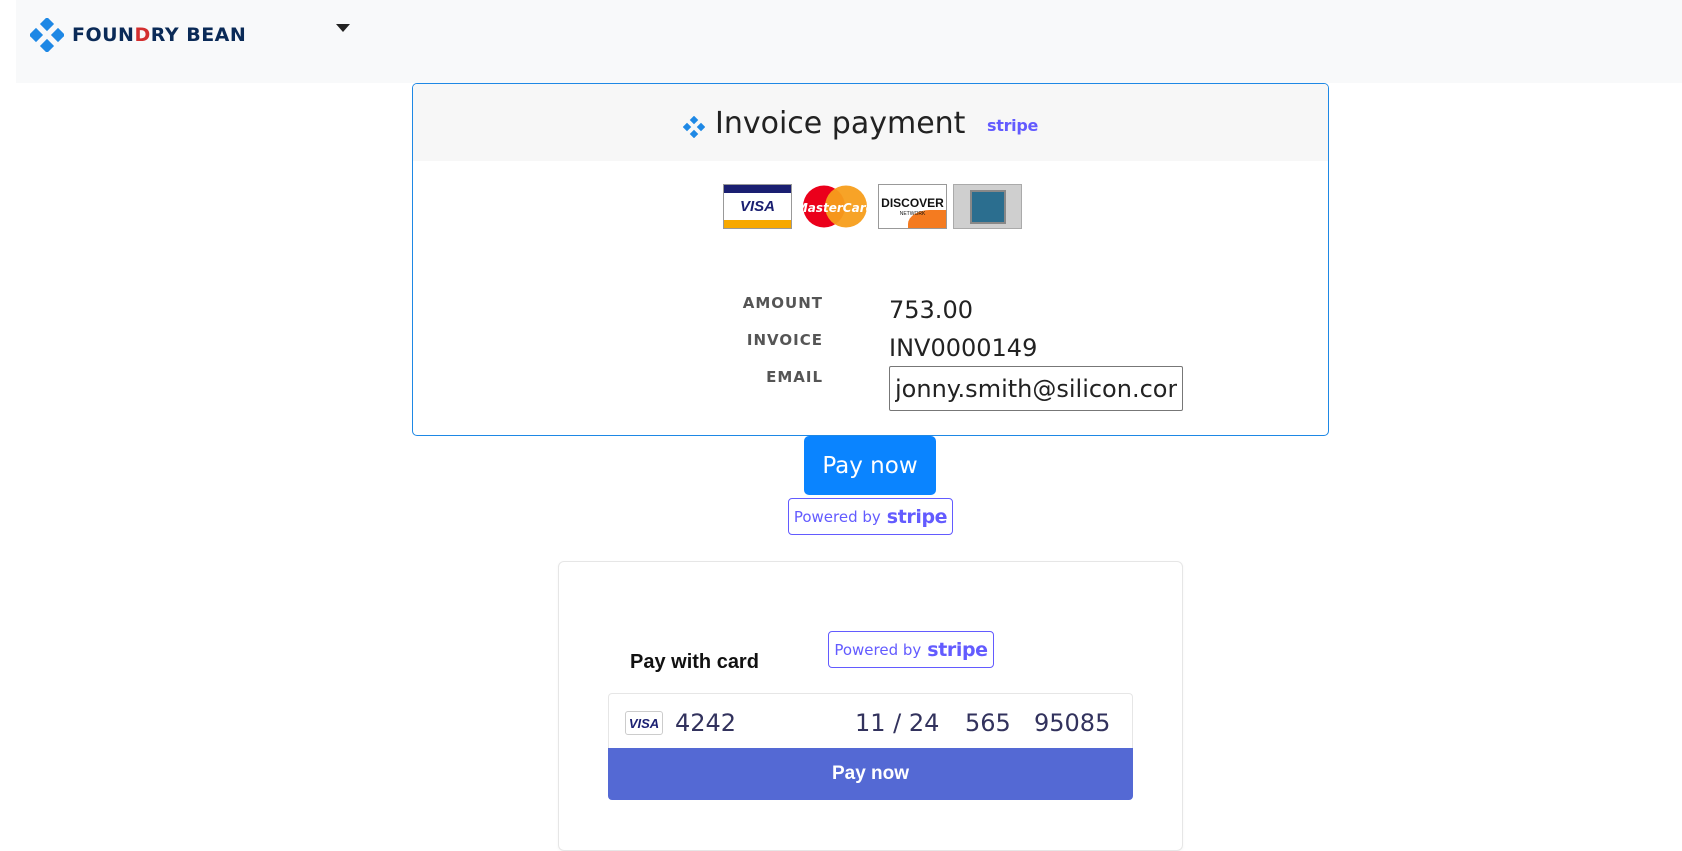 The height and width of the screenshot is (851, 1682). I want to click on card-expiry-field: 11 / 24, so click(897, 723).